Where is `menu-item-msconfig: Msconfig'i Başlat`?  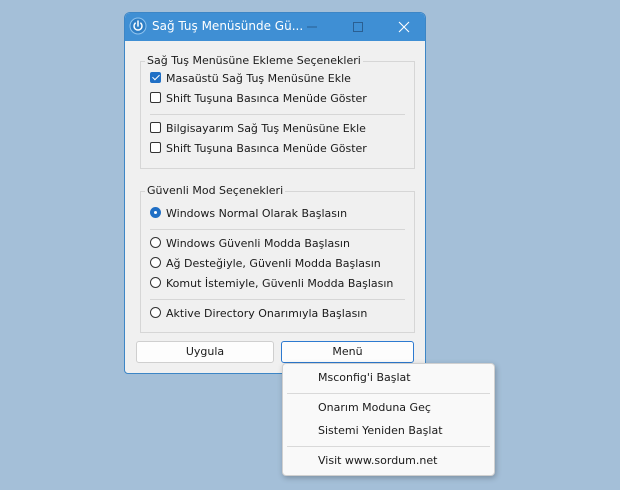 menu-item-msconfig: Msconfig'i Başlat is located at coordinates (364, 377).